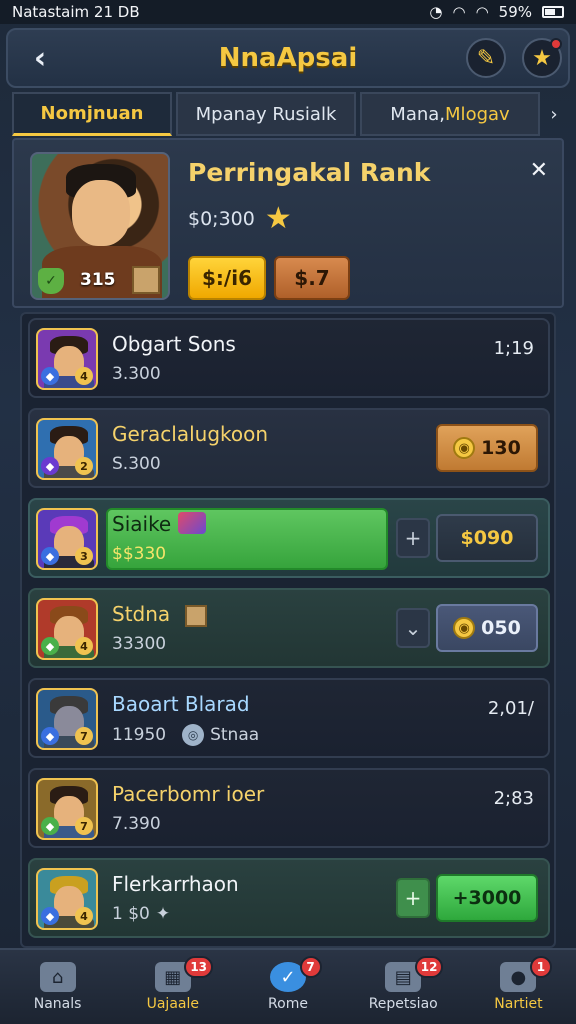 The image size is (576, 1024). Describe the element at coordinates (278, 218) in the screenshot. I see `star-icon: ★` at that location.